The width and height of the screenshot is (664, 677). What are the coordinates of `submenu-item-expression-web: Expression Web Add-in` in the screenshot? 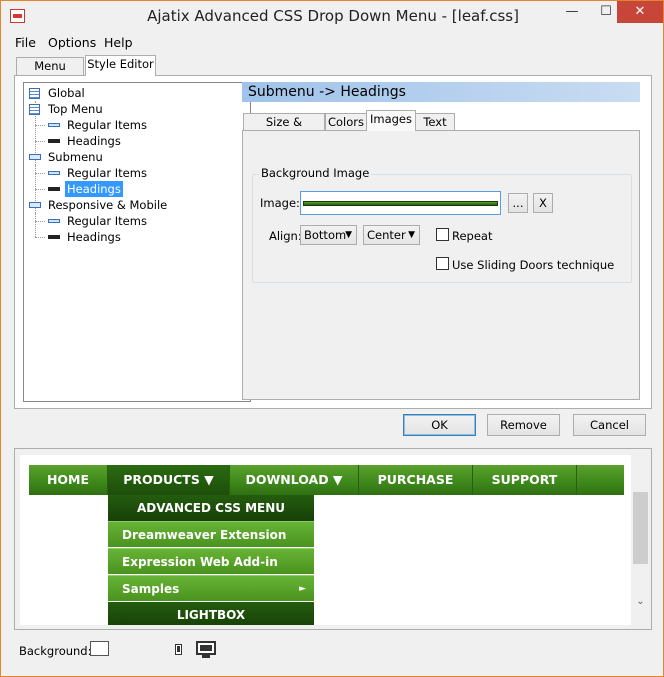 It's located at (211, 561).